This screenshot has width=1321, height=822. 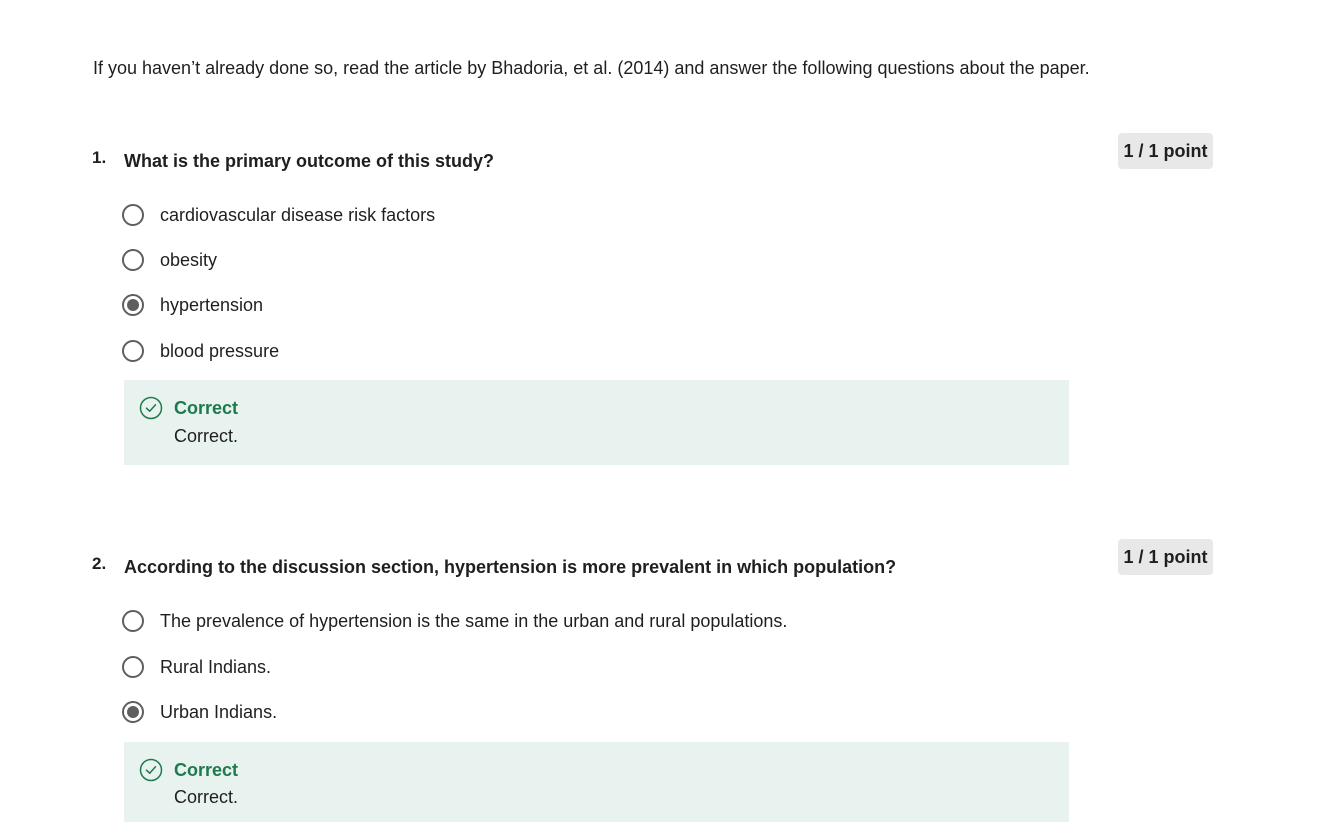 What do you see at coordinates (212, 305) in the screenshot?
I see `option-label: hypertension` at bounding box center [212, 305].